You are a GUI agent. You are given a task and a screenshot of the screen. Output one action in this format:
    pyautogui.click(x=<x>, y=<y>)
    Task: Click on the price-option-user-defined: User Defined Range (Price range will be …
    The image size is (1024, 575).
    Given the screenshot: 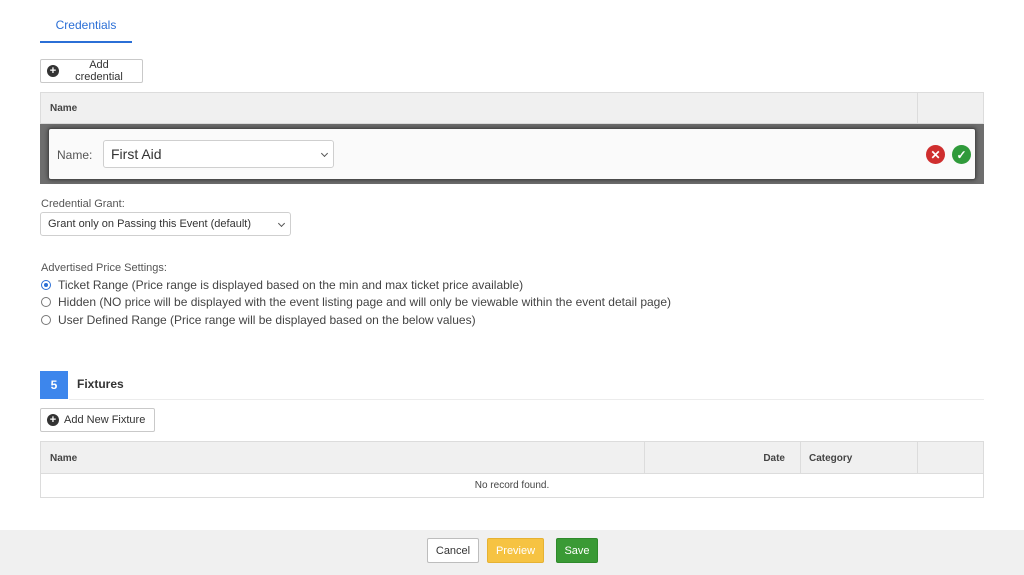 What is the action you would take?
    pyautogui.click(x=258, y=320)
    